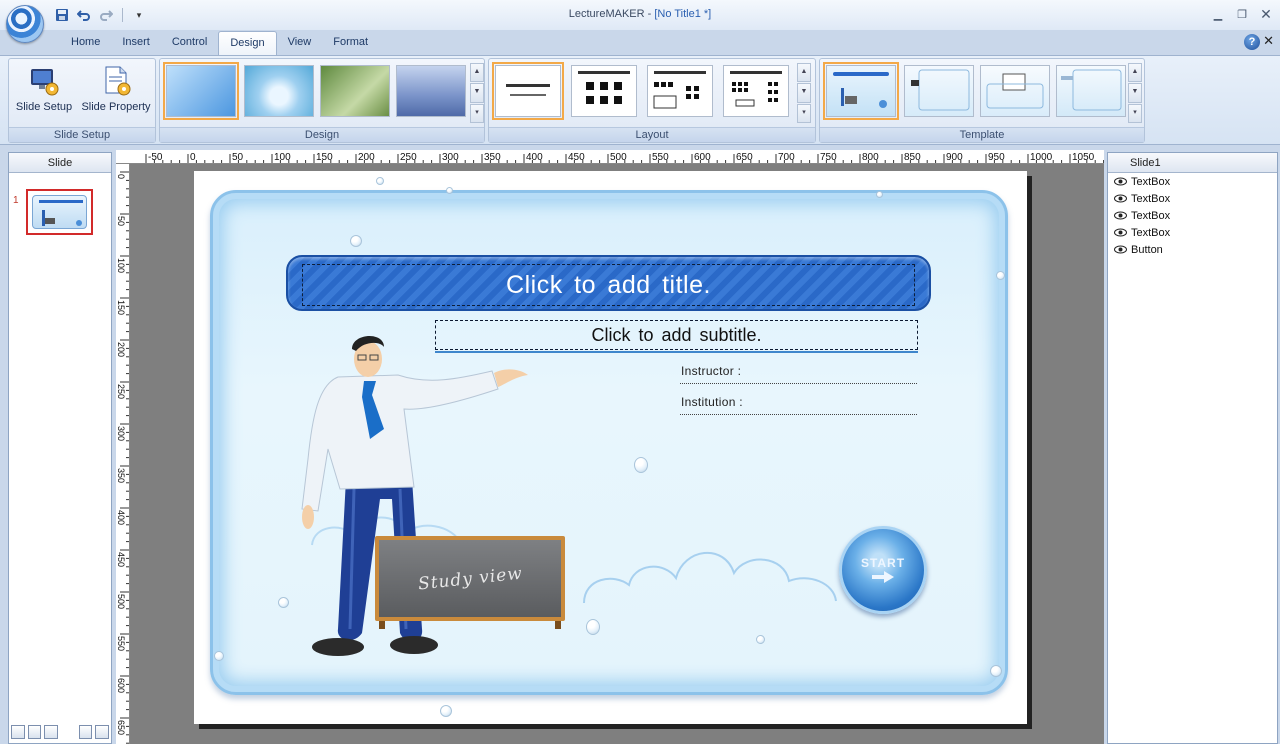  What do you see at coordinates (1192, 163) in the screenshot?
I see `tree-root-slide1: Slide1` at bounding box center [1192, 163].